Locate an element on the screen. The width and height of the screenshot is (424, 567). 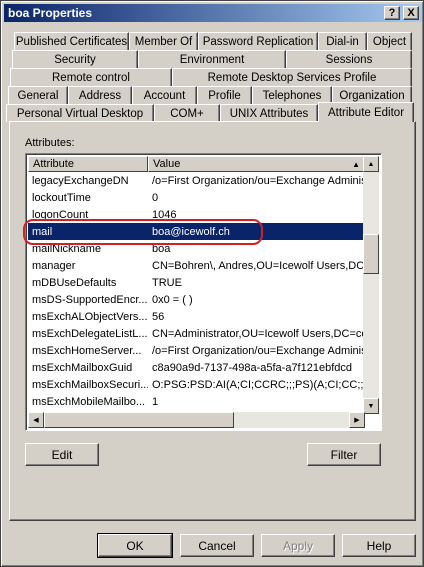
list-item: msDS-SupportedEncr... 0x0 = ( ) is located at coordinates (196, 299).